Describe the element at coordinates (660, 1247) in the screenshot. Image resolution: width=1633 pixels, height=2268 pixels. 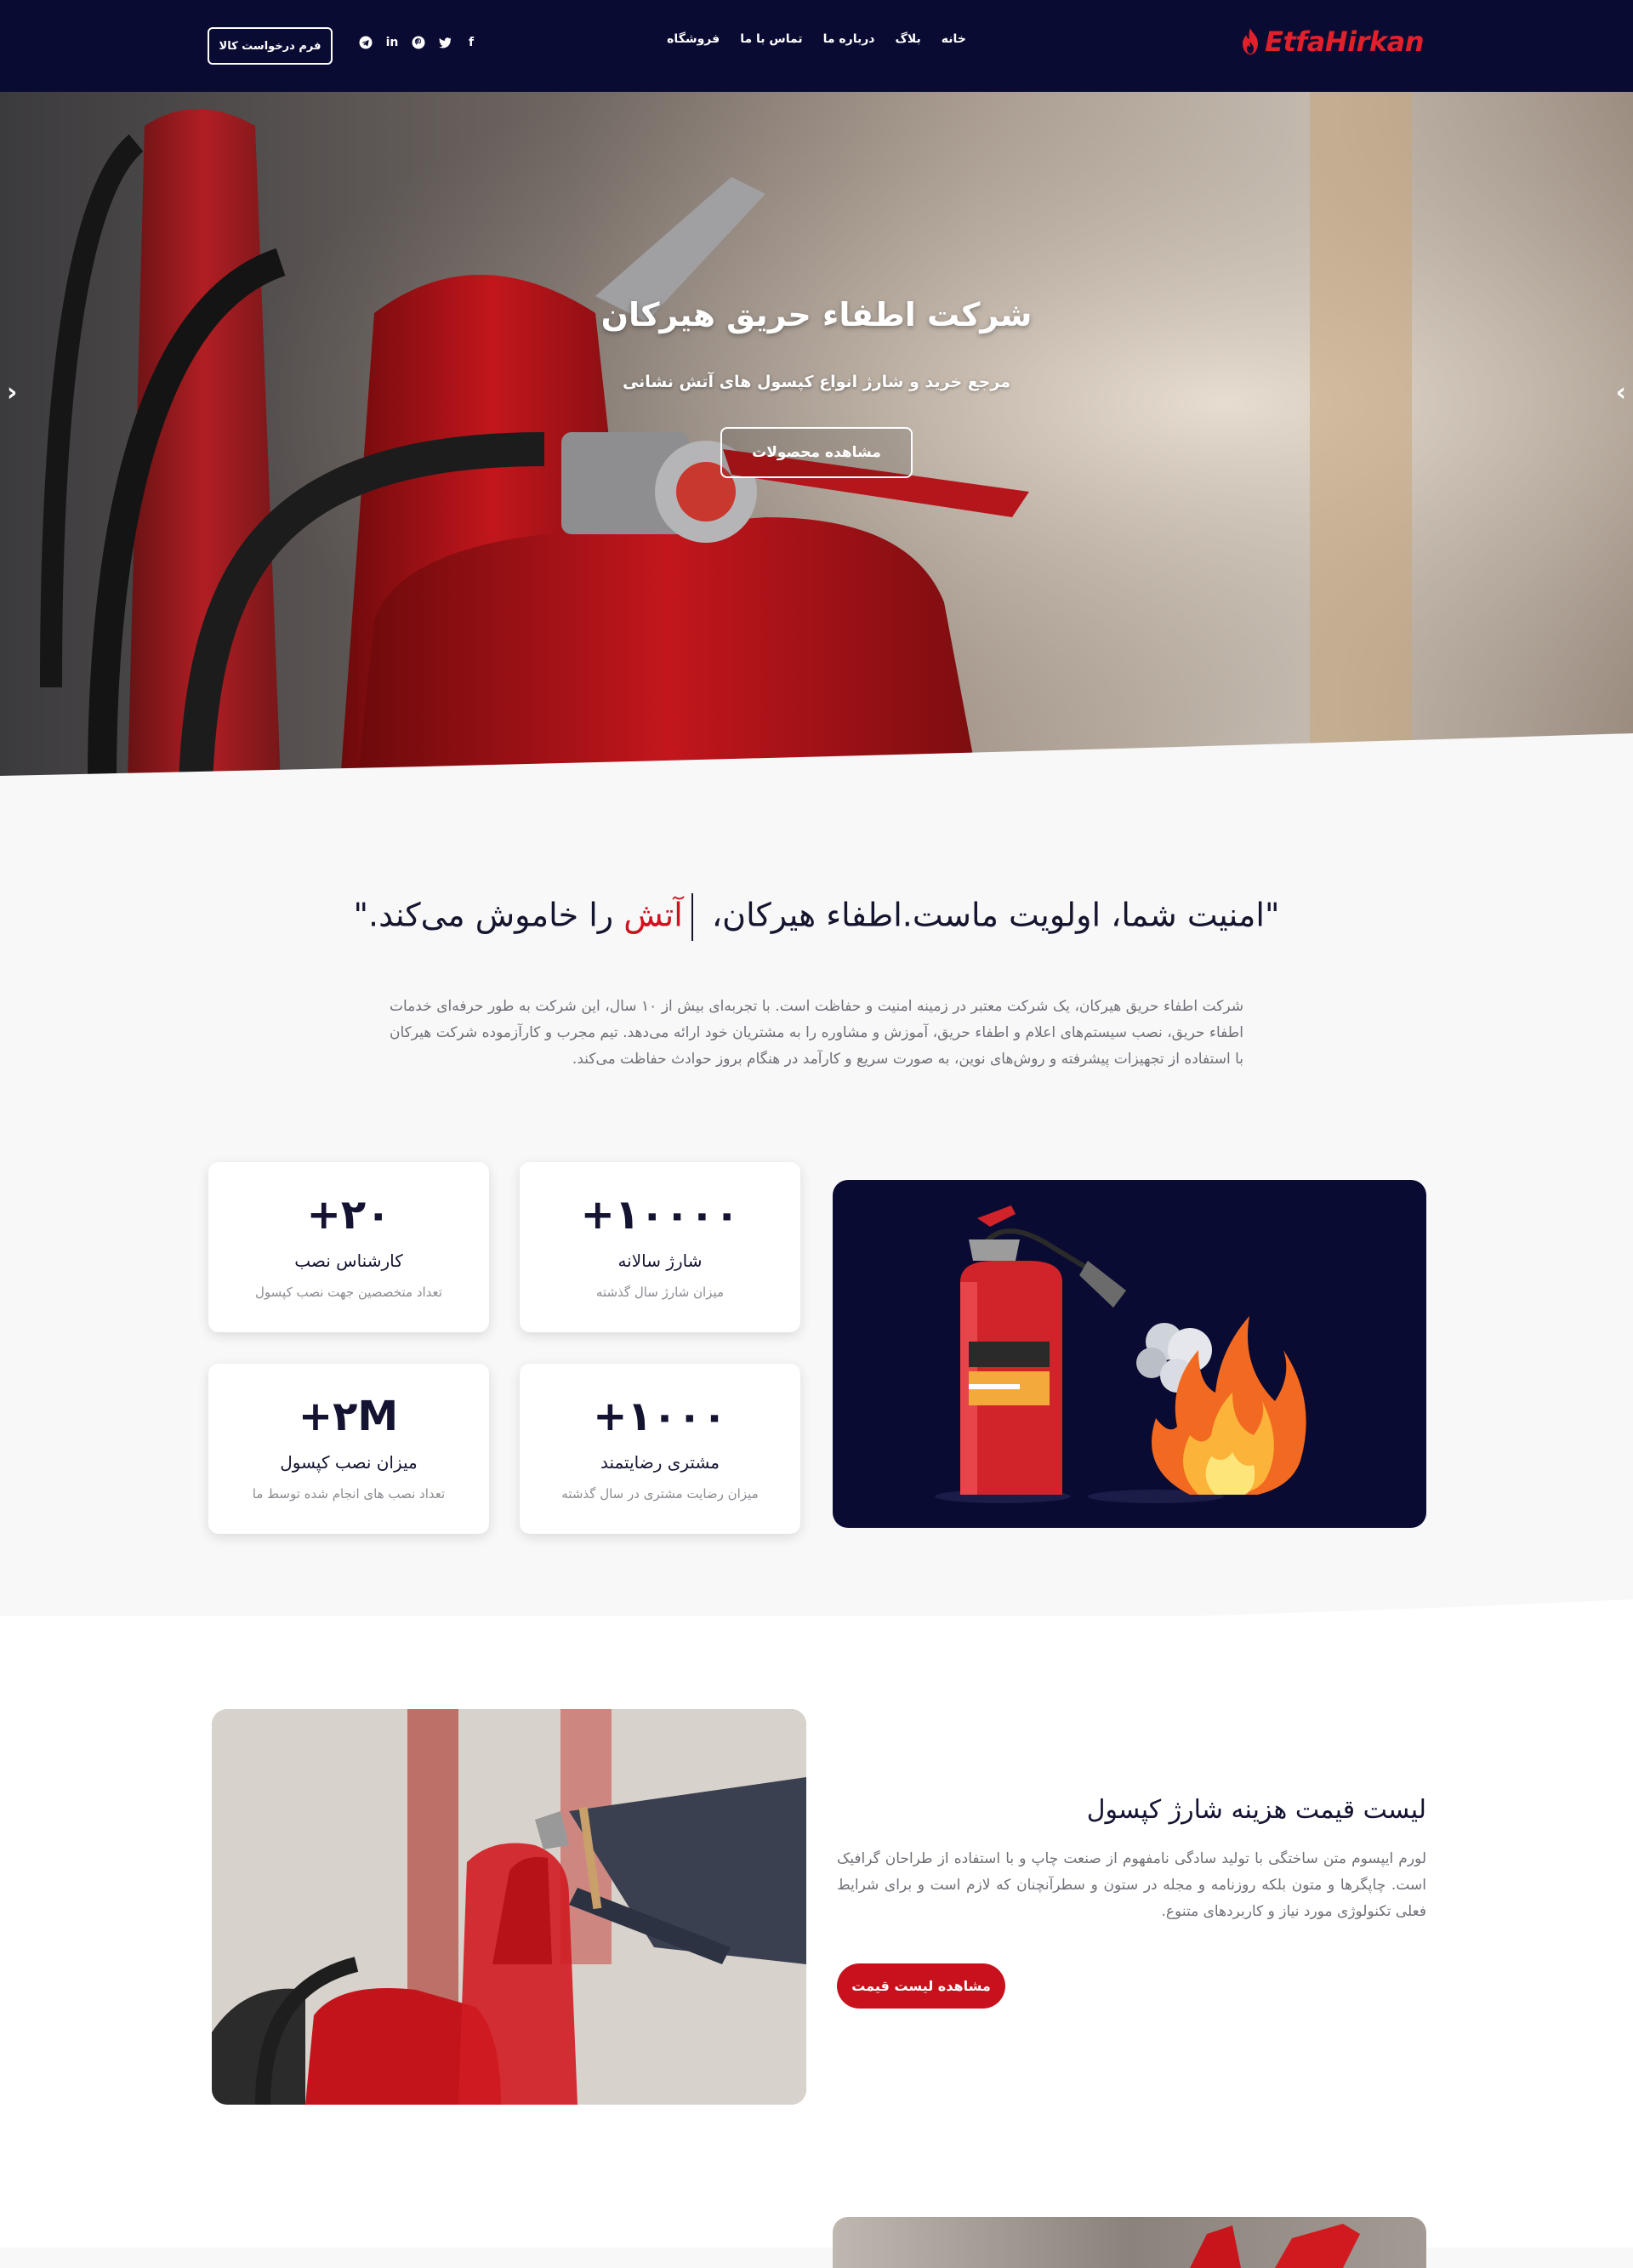
I see `stat-card: +۱۰۰۰۰ شارژ سالانه میزان شارژ سال گذشته` at that location.